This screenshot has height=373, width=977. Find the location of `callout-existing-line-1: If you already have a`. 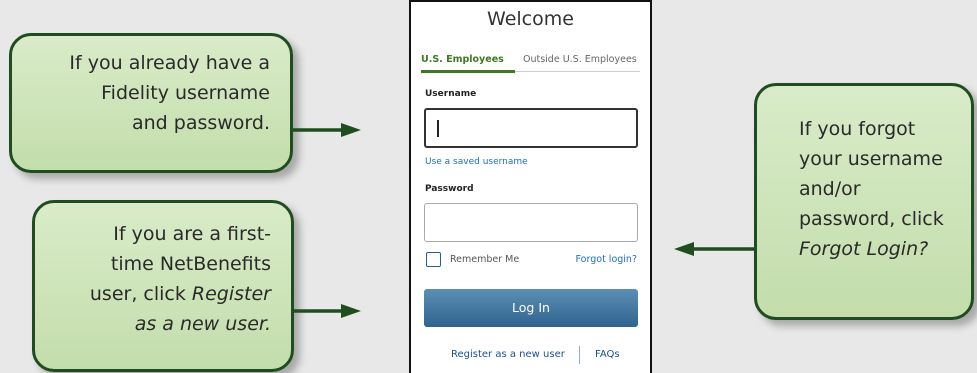

callout-existing-line-1: If you already have a is located at coordinates (169, 63).